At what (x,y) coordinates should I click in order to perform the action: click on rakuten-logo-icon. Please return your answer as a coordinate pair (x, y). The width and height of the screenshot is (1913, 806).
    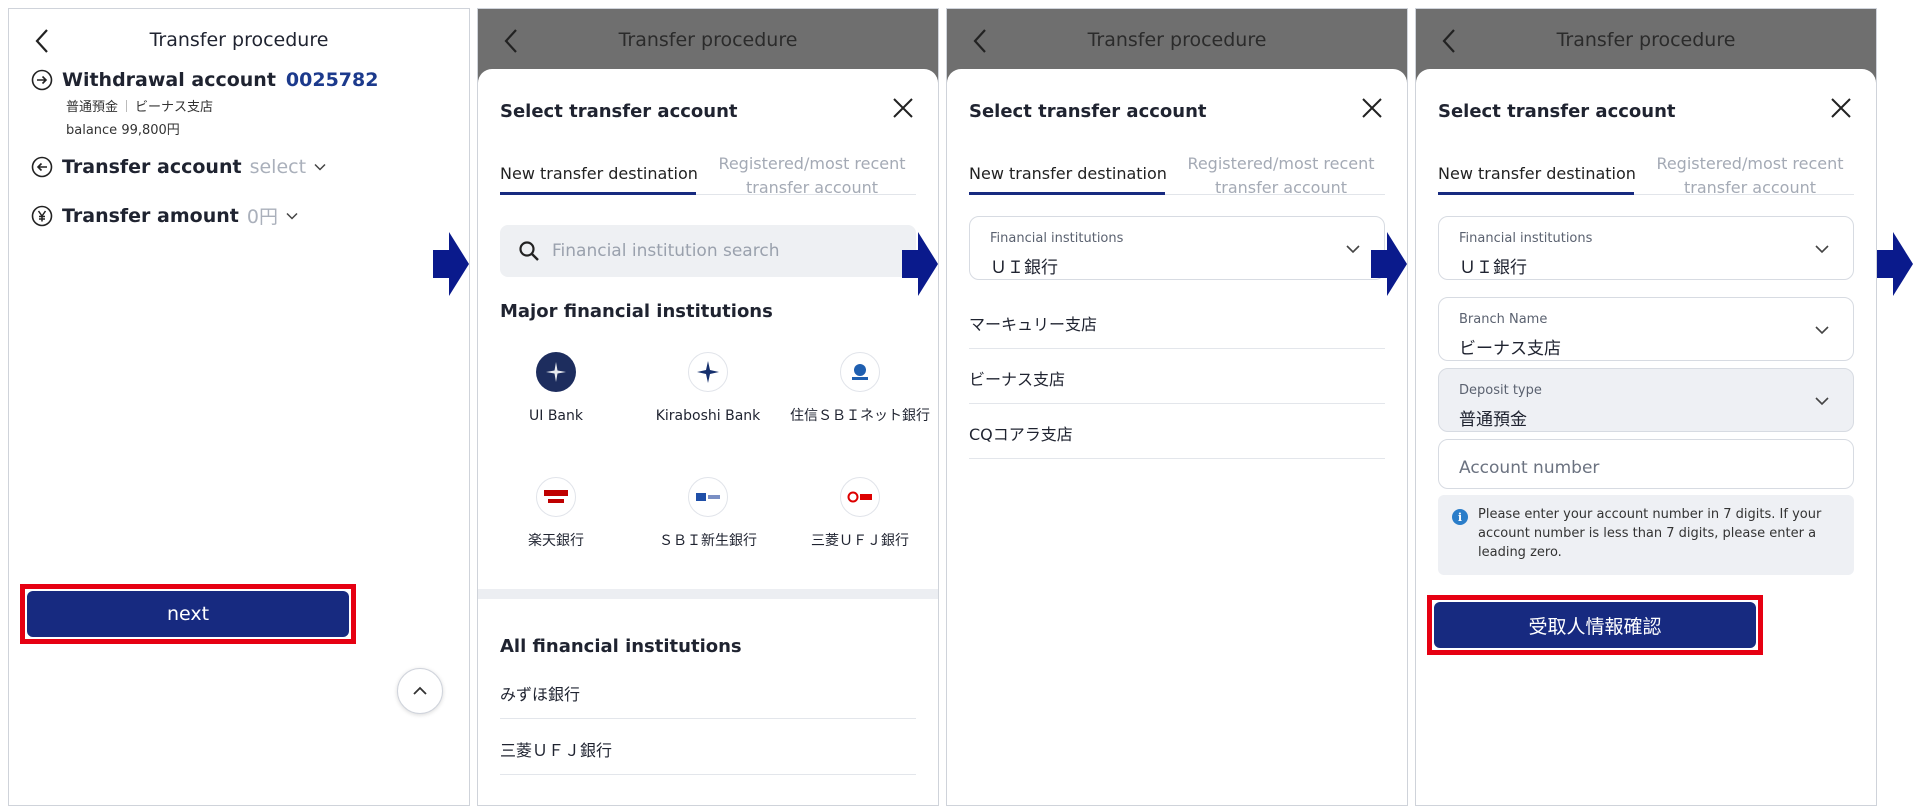
    Looking at the image, I should click on (556, 497).